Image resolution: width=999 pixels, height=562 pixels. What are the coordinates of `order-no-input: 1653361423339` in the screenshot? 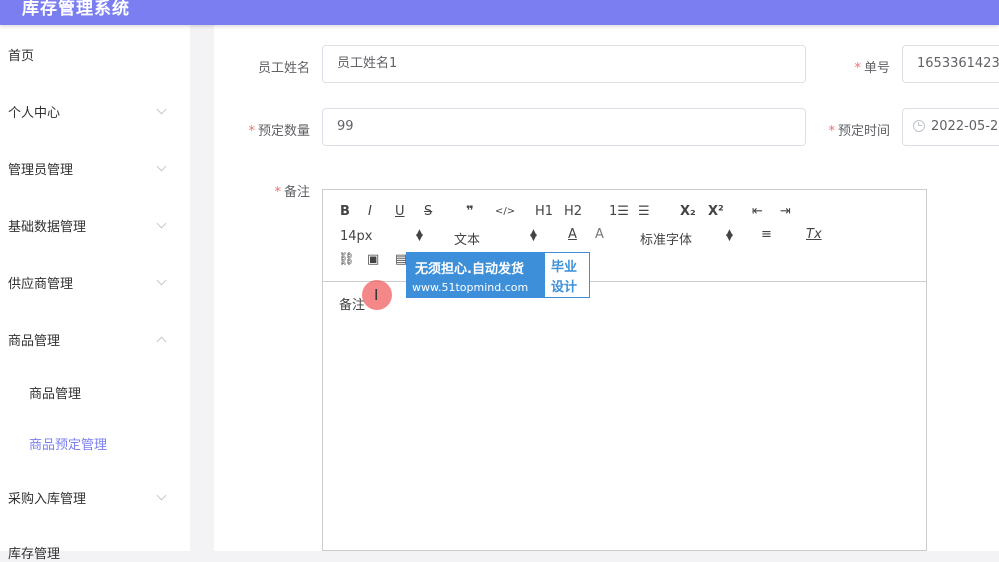 It's located at (950, 64).